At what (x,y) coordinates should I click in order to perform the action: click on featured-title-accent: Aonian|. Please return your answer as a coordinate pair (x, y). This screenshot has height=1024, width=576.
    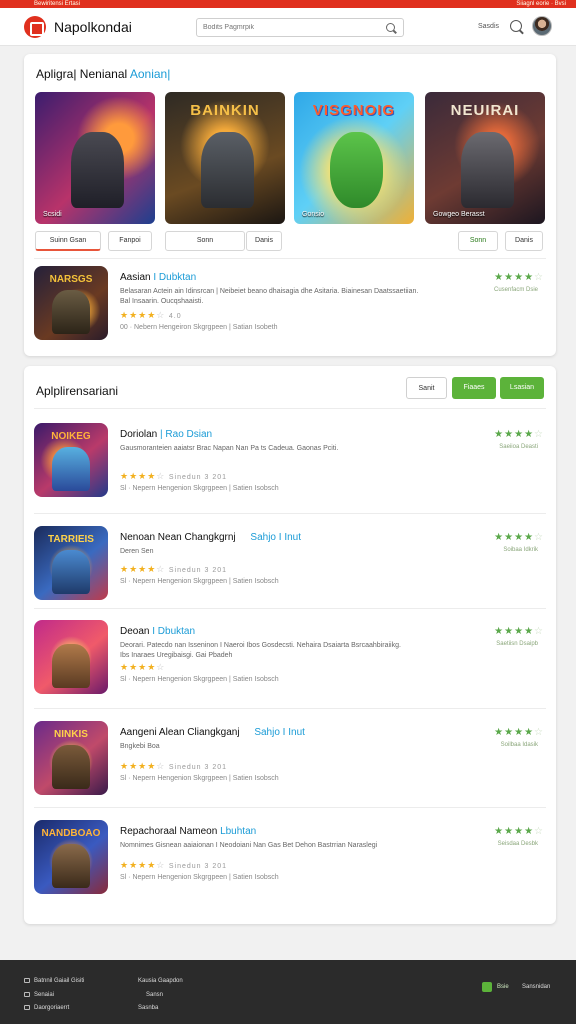
    Looking at the image, I should click on (150, 74).